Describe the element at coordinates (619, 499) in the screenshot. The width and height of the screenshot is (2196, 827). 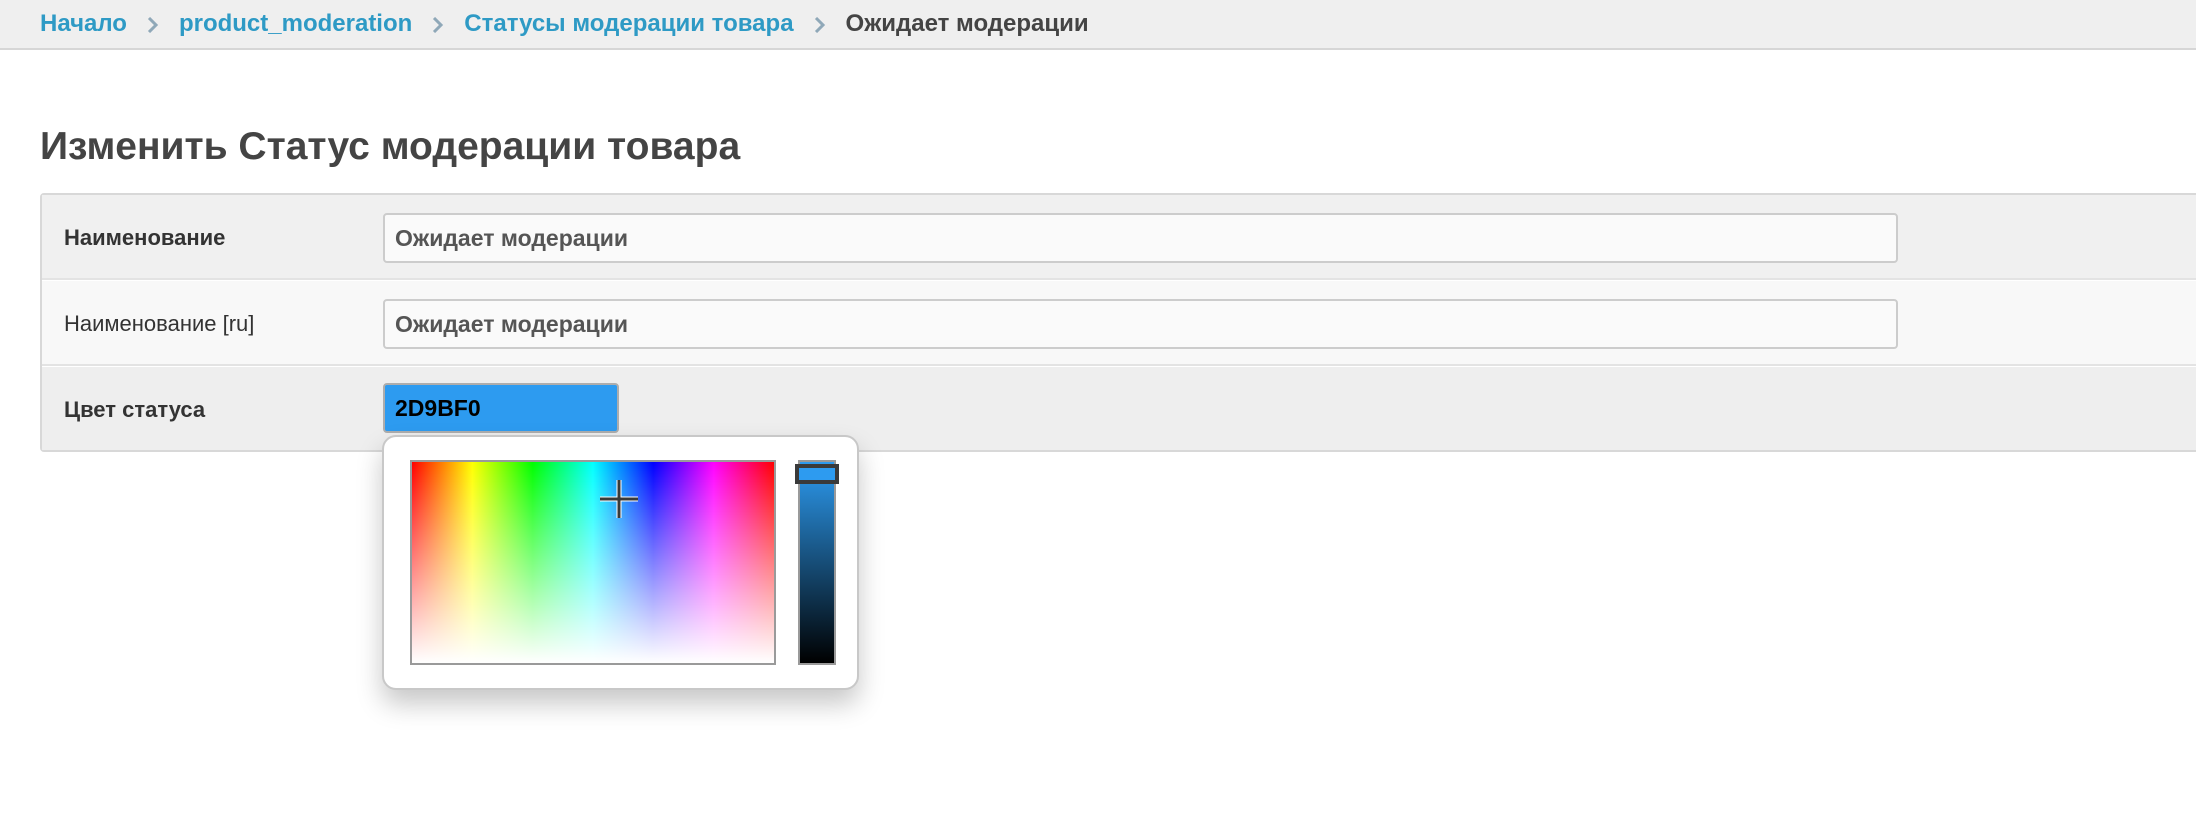
I see `crosshair-icon` at that location.